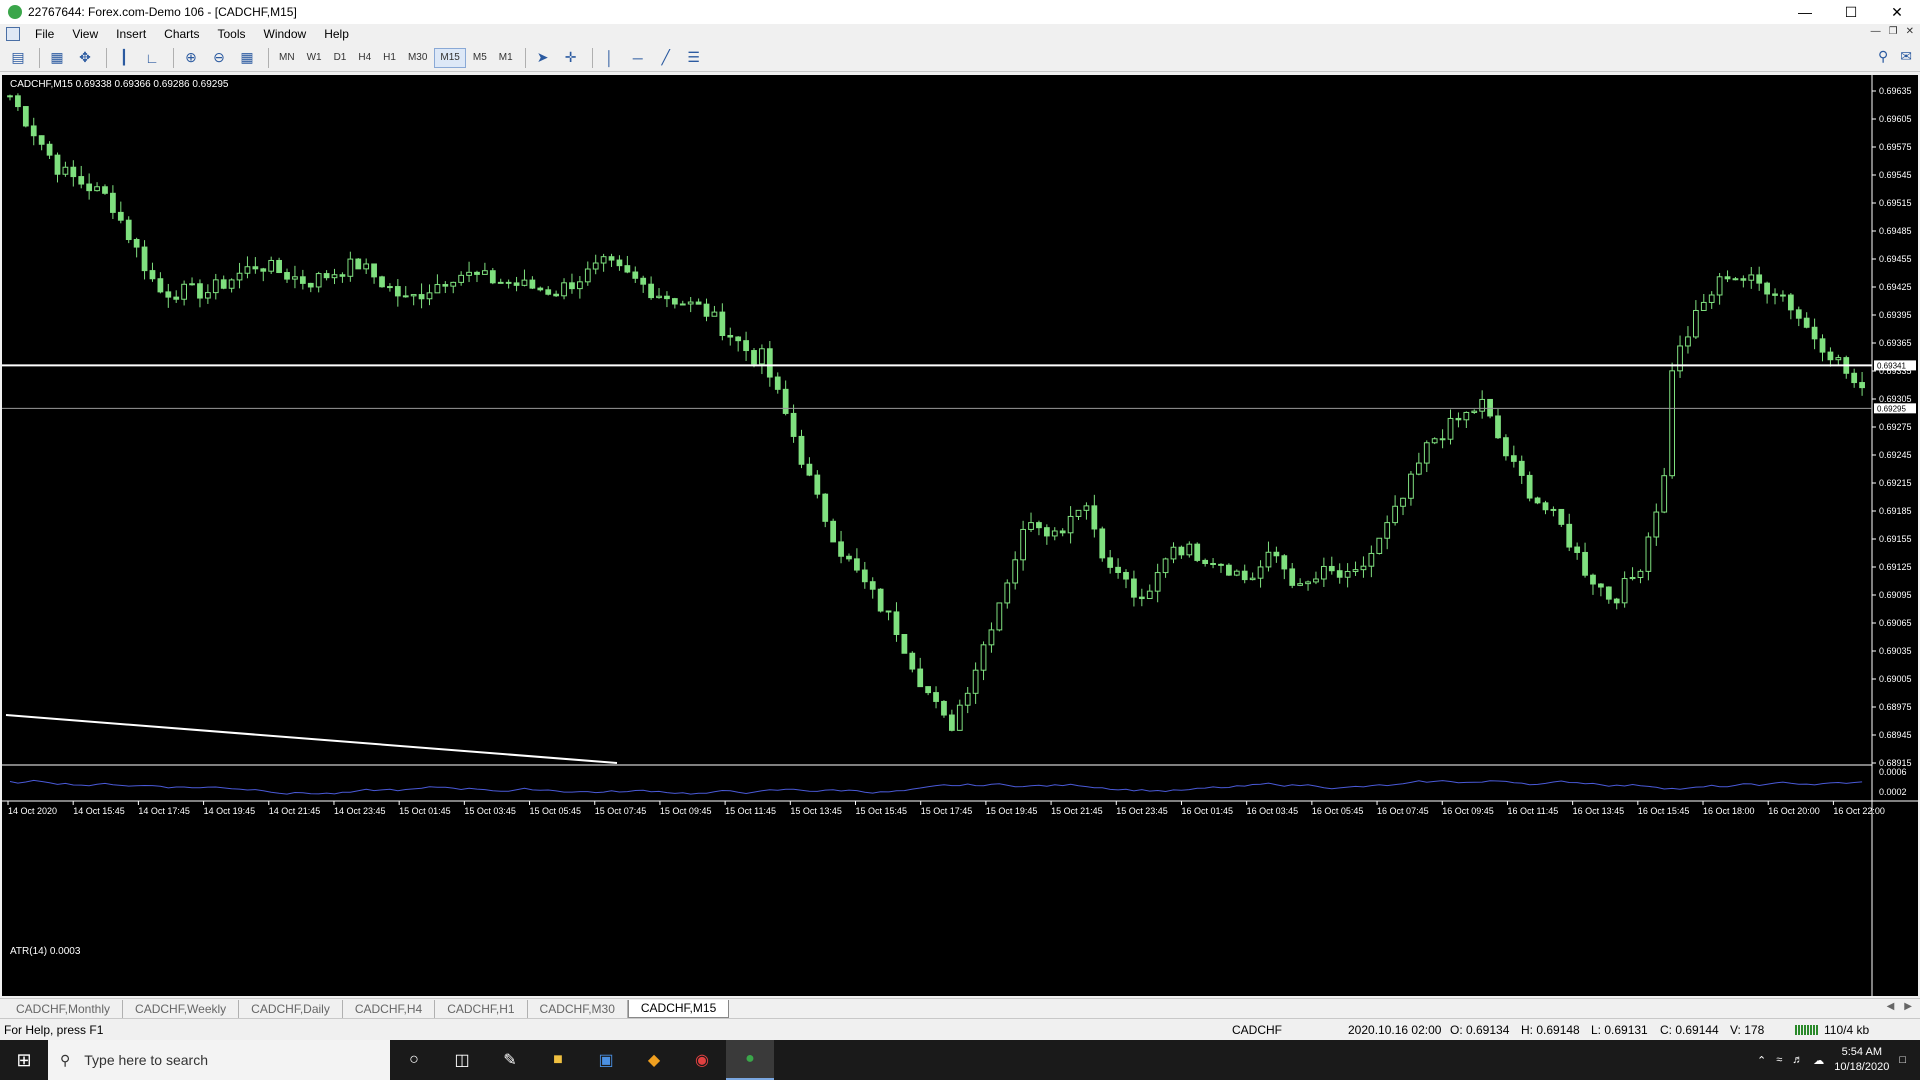 The image size is (1920, 1080). I want to click on toolbar-separator, so click(173, 57).